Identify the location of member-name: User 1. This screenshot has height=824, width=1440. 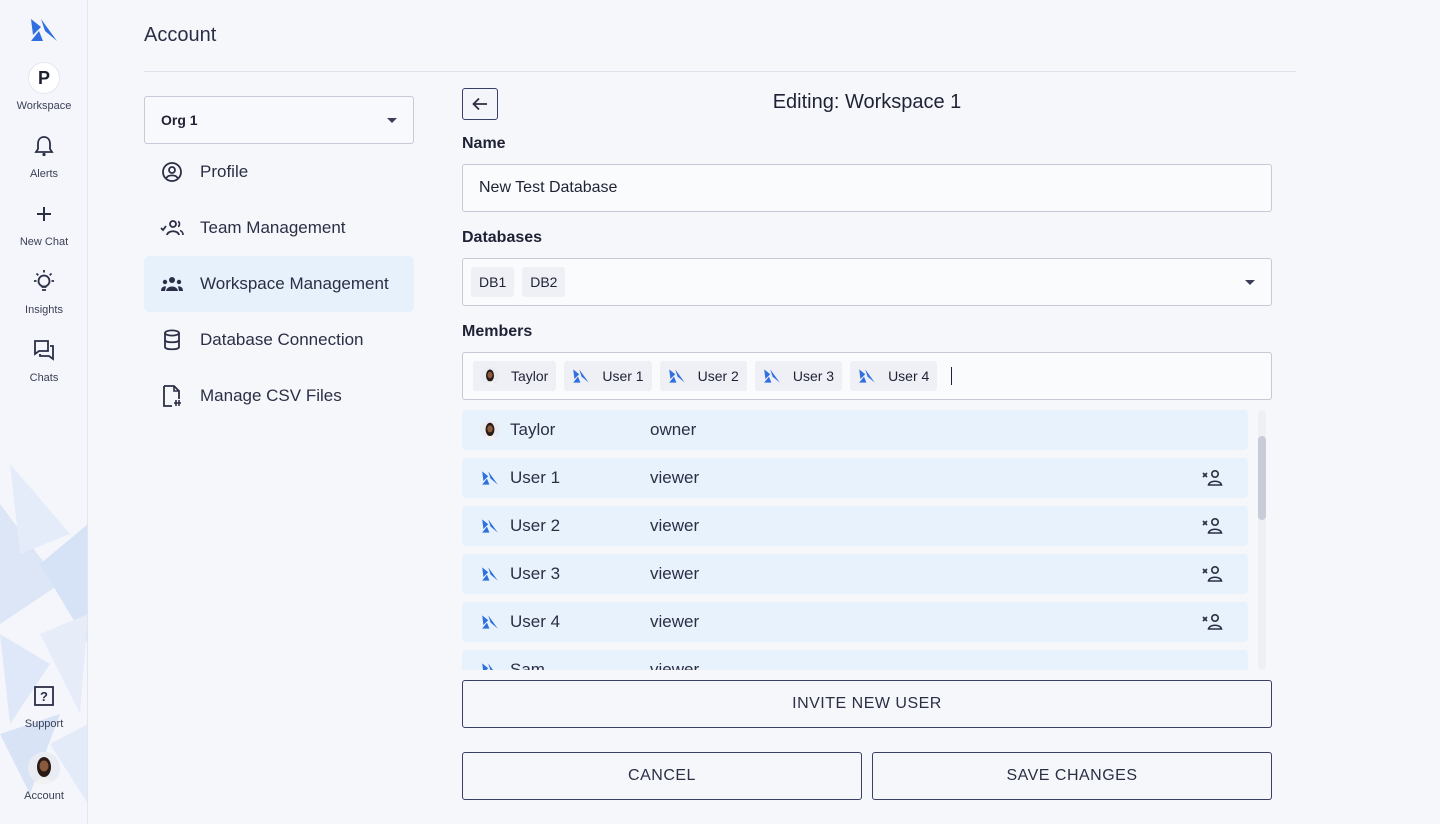
(535, 477).